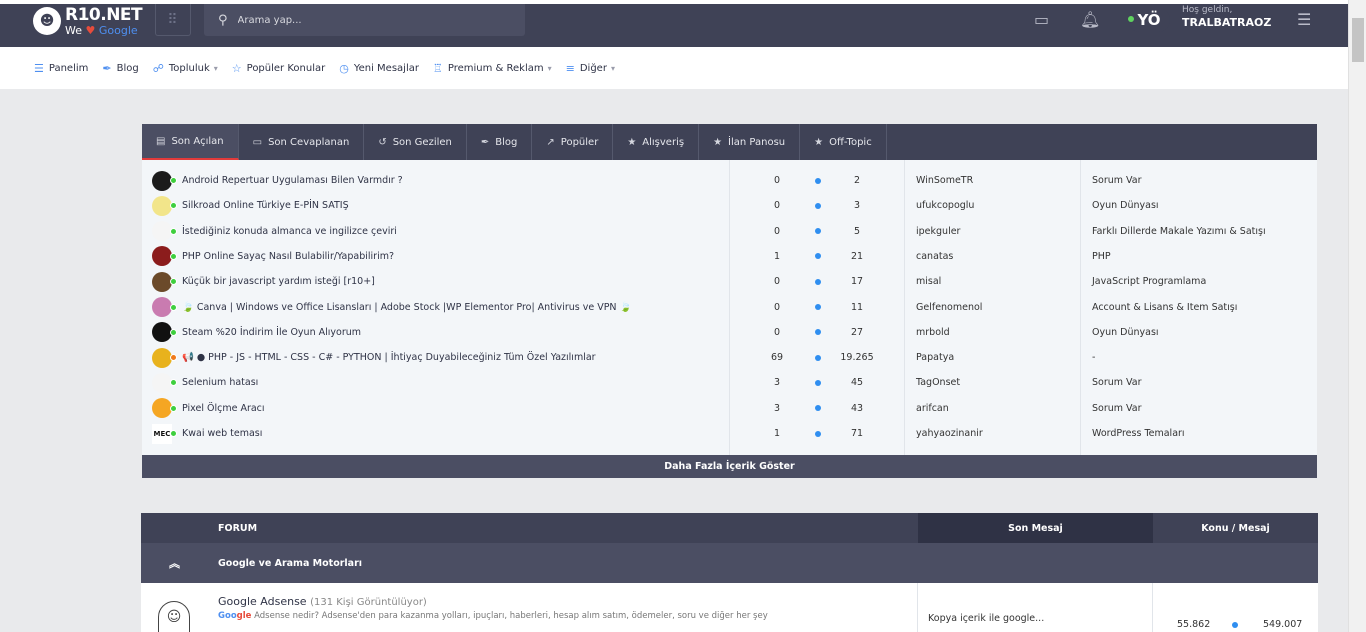 This screenshot has width=1366, height=632. I want to click on topic-author: canatas, so click(934, 256).